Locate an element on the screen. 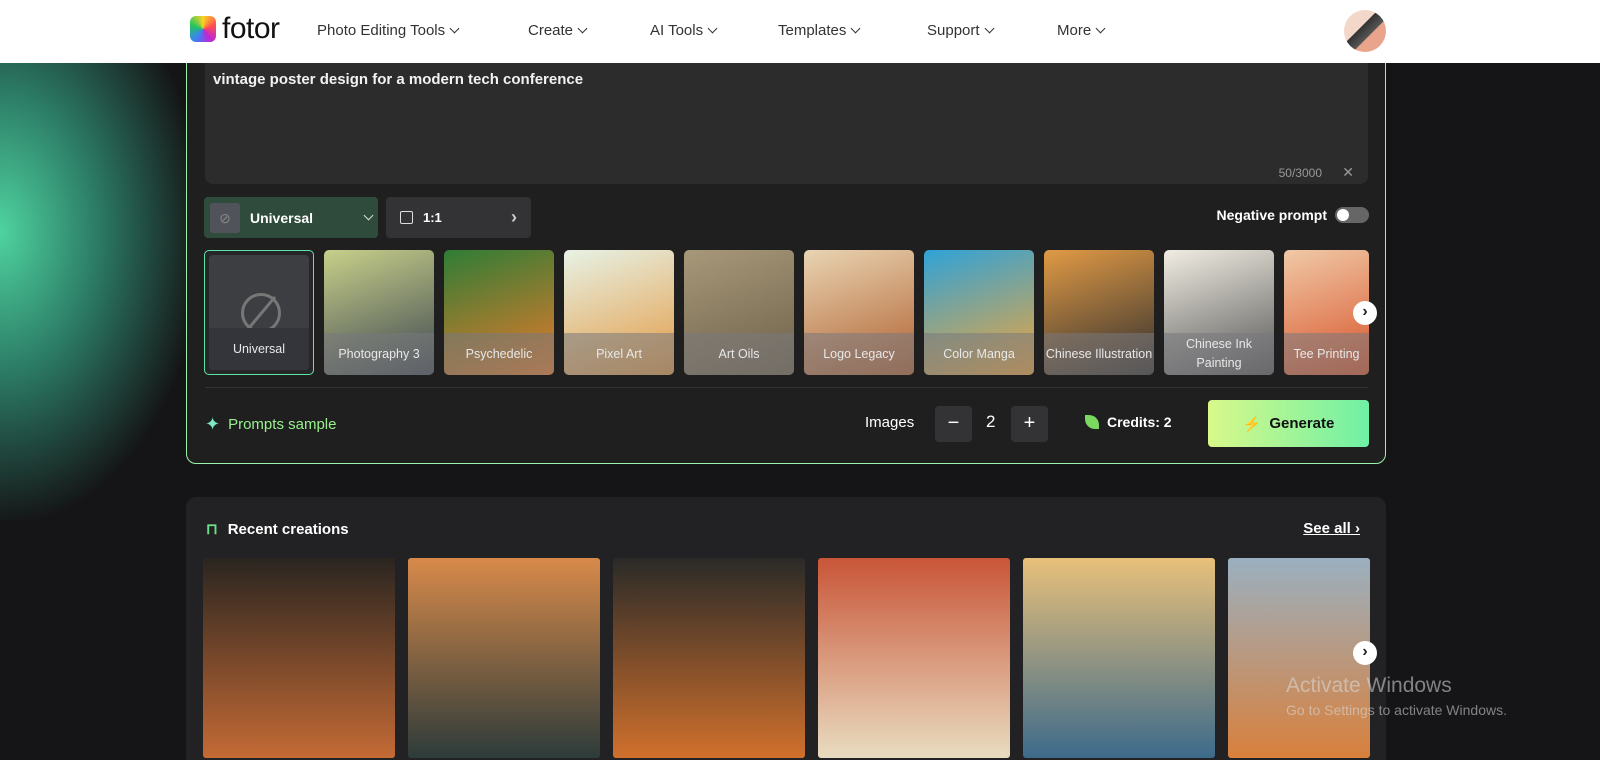 The height and width of the screenshot is (760, 1600). style-card: Psychedelic is located at coordinates (499, 312).